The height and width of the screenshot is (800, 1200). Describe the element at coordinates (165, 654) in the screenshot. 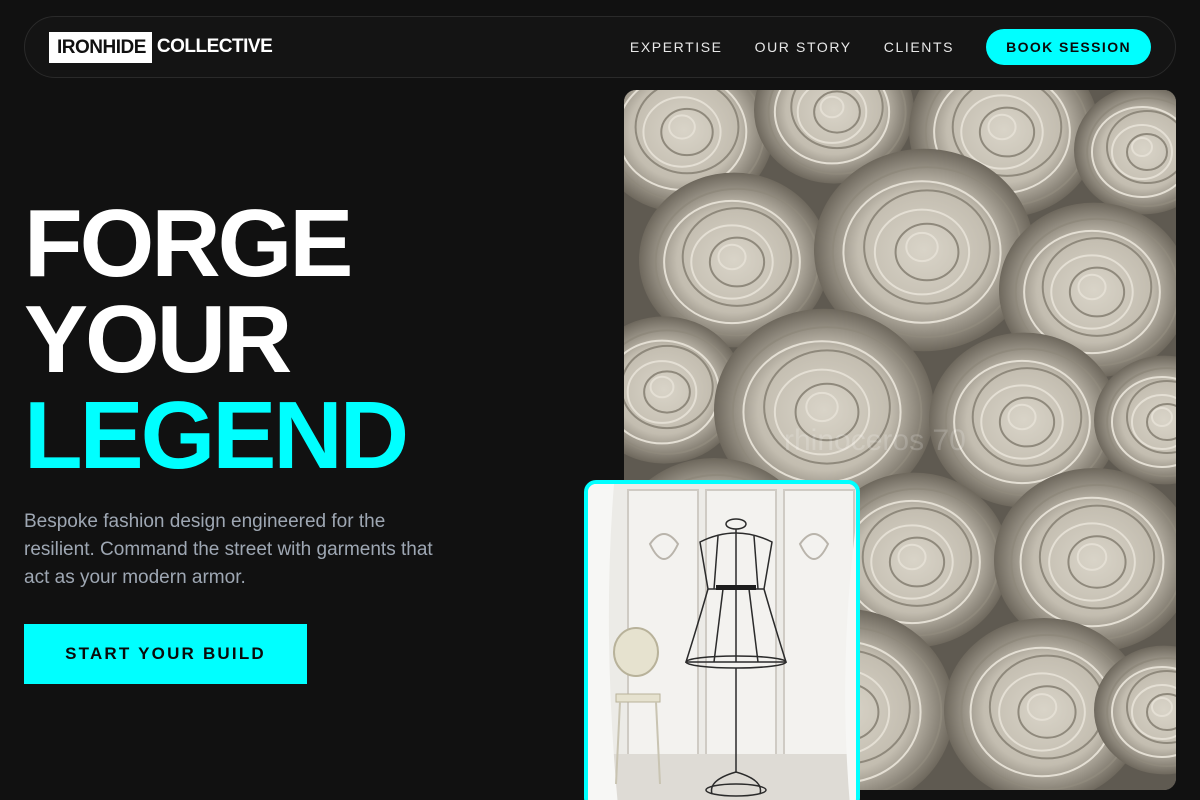

I see `start-build-button: START YOUR BUILD` at that location.